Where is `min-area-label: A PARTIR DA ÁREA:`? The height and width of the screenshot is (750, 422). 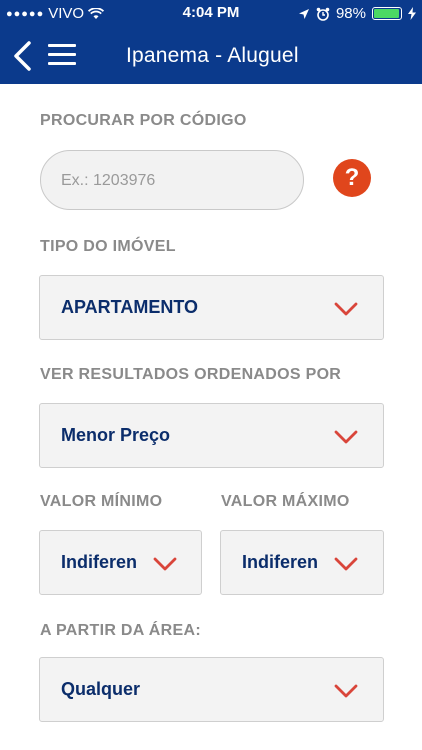 min-area-label: A PARTIR DA ÁREA: is located at coordinates (120, 630).